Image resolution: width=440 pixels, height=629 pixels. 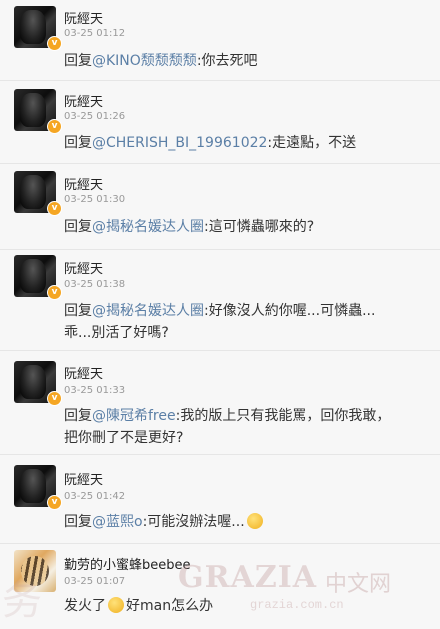 What do you see at coordinates (254, 521) in the screenshot?
I see `sweat-emoji-icon` at bounding box center [254, 521].